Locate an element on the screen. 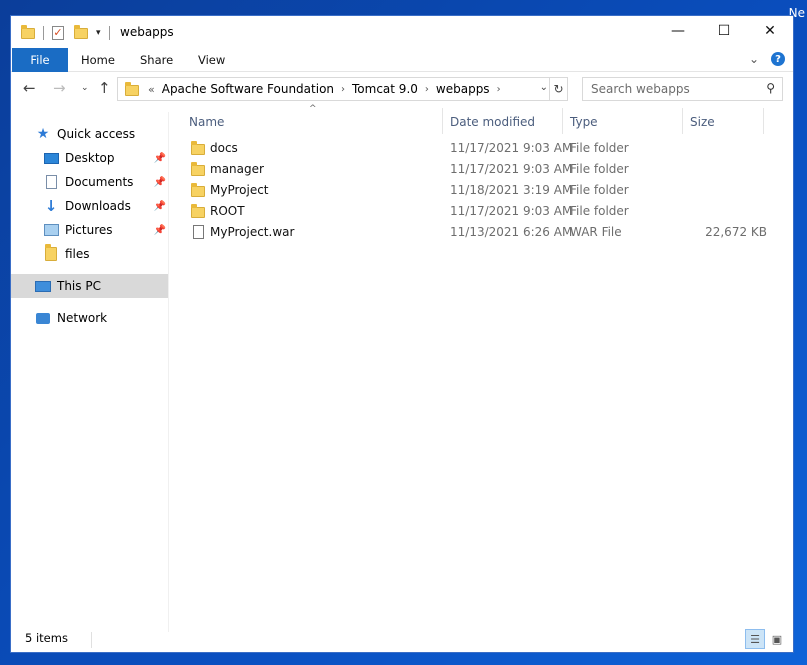 This screenshot has width=807, height=665. help-icon: ? is located at coordinates (778, 59).